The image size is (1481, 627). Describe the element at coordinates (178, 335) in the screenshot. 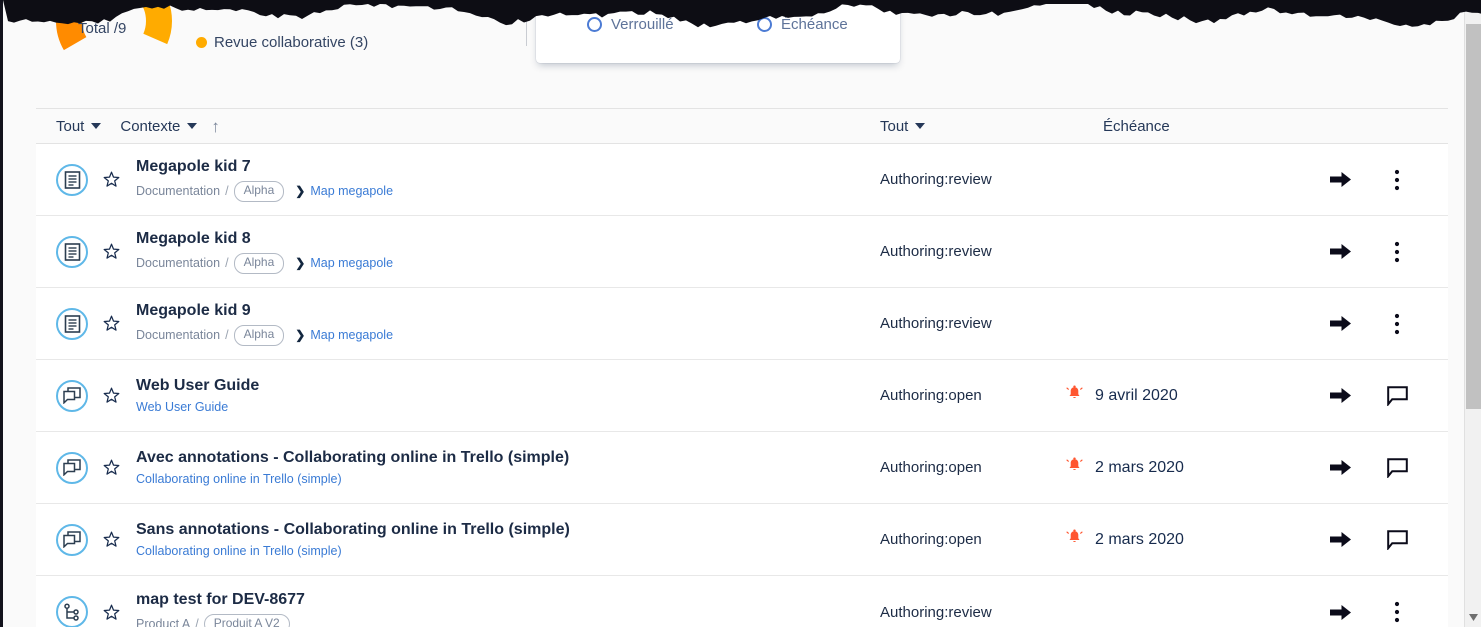

I see `row-space-name: Documentation` at that location.